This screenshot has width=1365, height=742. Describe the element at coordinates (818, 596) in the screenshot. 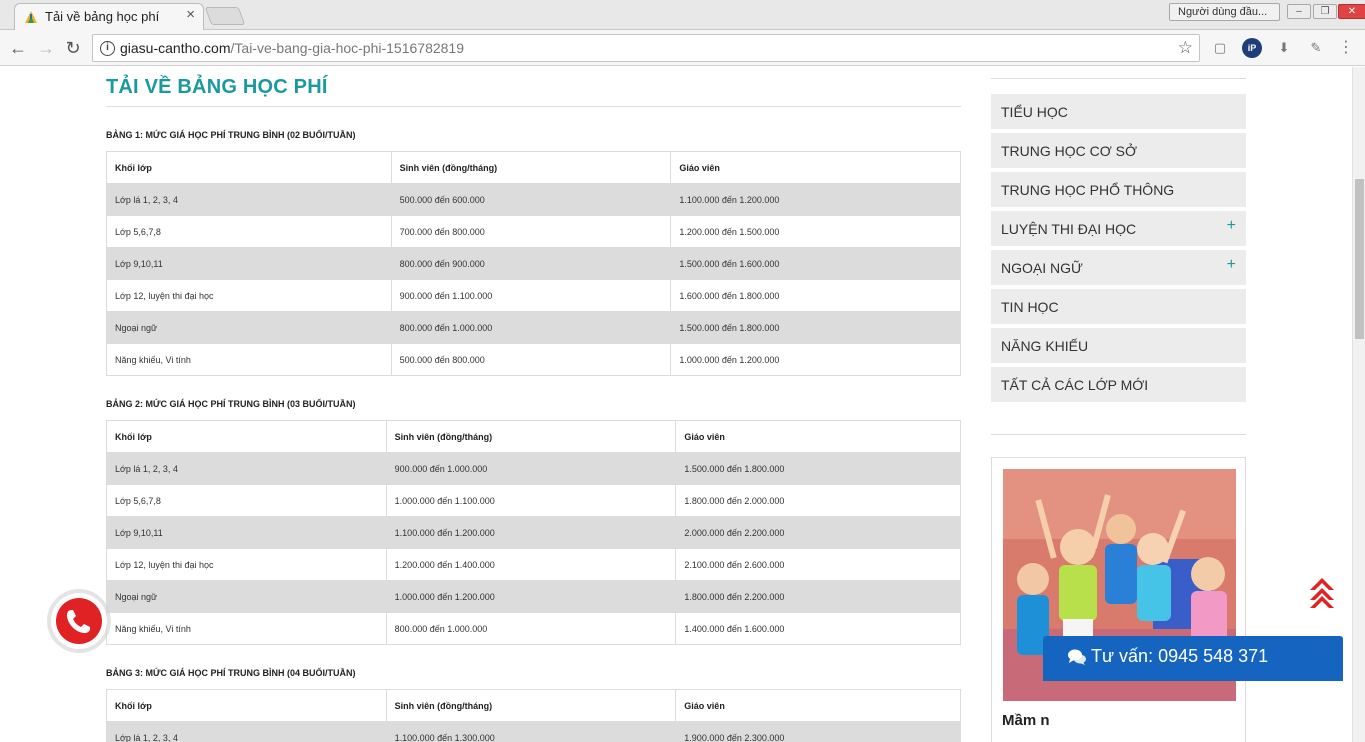

I see `cell-teacher: 1.800.000 đến 2.200.000` at that location.